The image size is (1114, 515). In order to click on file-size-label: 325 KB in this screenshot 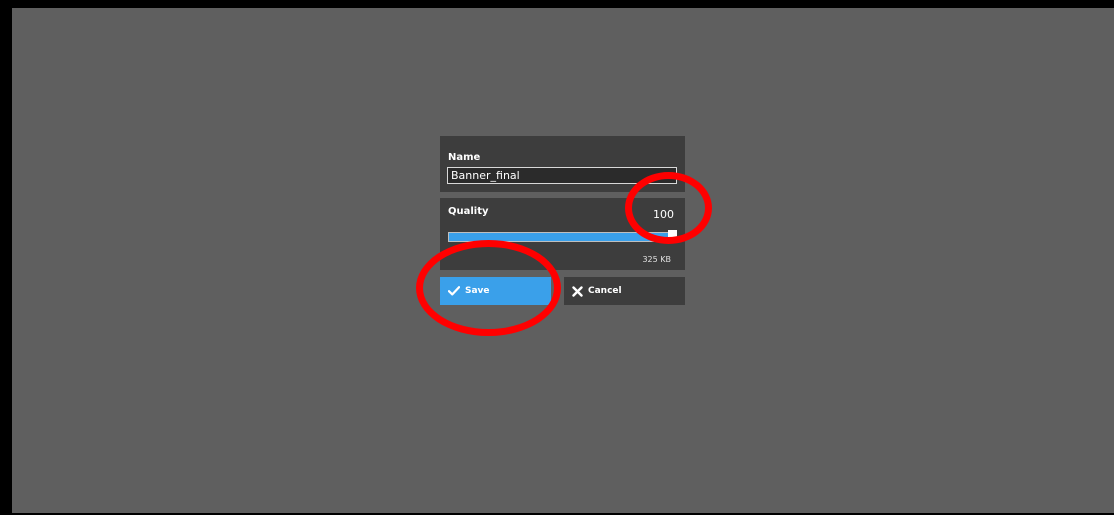, I will do `click(656, 259)`.